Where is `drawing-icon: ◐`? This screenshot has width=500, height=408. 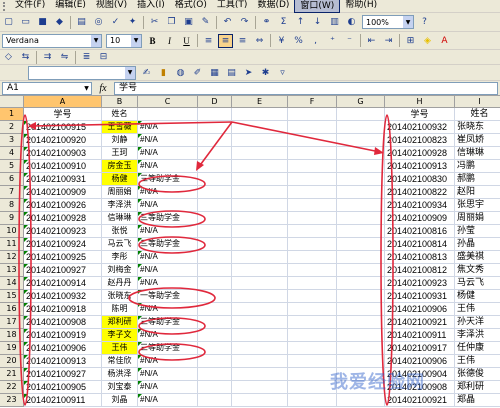
drawing-icon: ◐ is located at coordinates (351, 22).